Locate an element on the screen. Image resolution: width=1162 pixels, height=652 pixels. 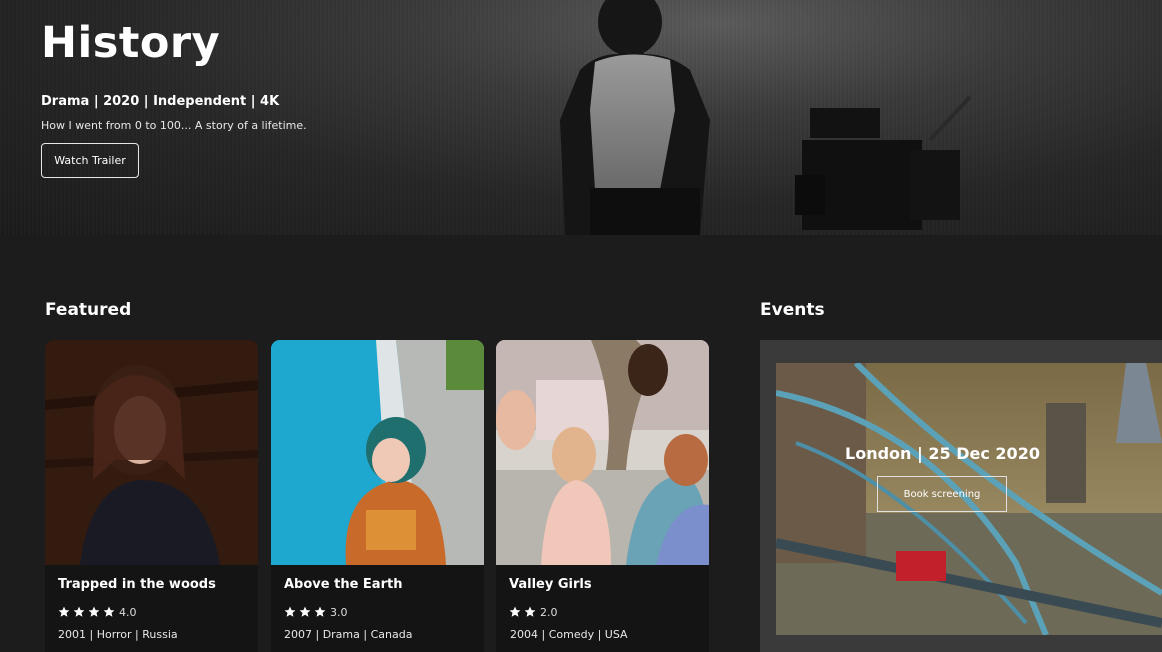
movie-info: 2001 | Horror | Russia is located at coordinates (118, 634).